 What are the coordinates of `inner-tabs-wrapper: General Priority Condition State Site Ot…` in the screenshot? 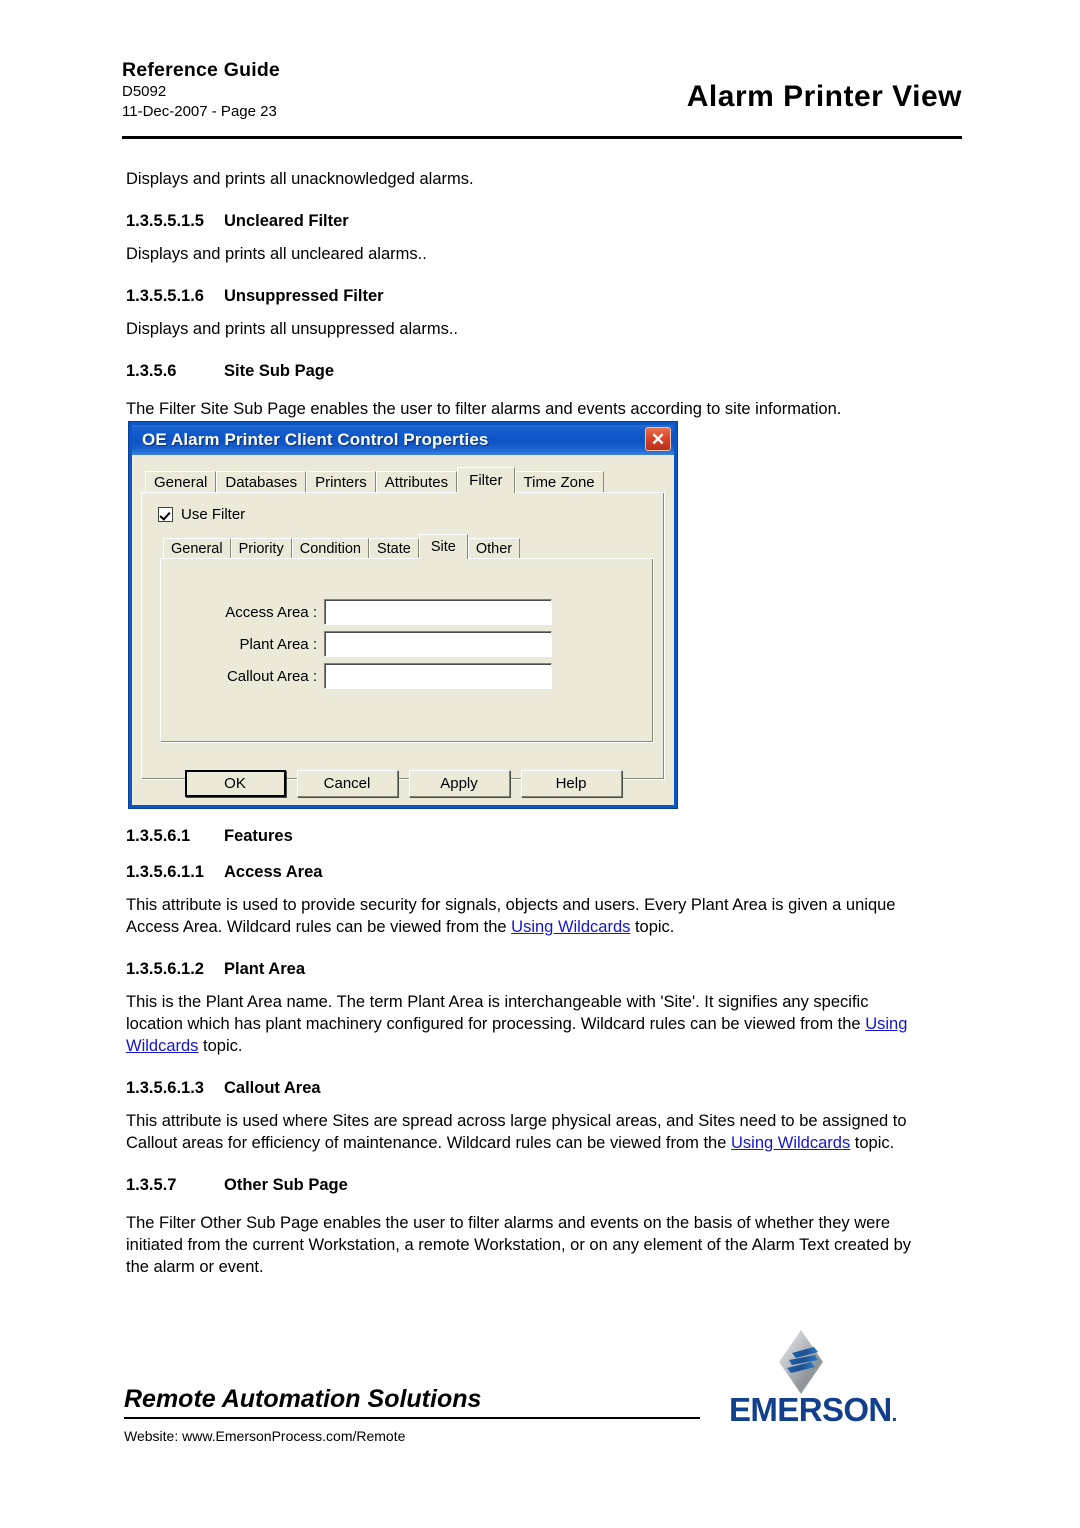 It's located at (407, 637).